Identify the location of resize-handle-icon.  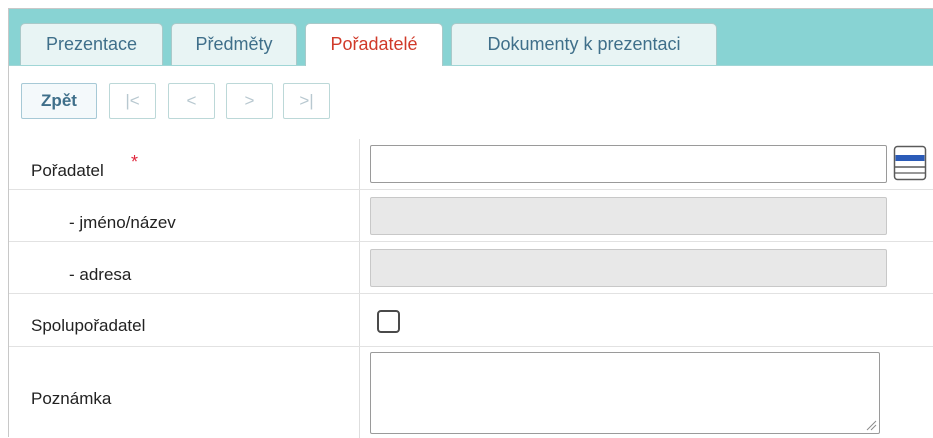
(871, 425).